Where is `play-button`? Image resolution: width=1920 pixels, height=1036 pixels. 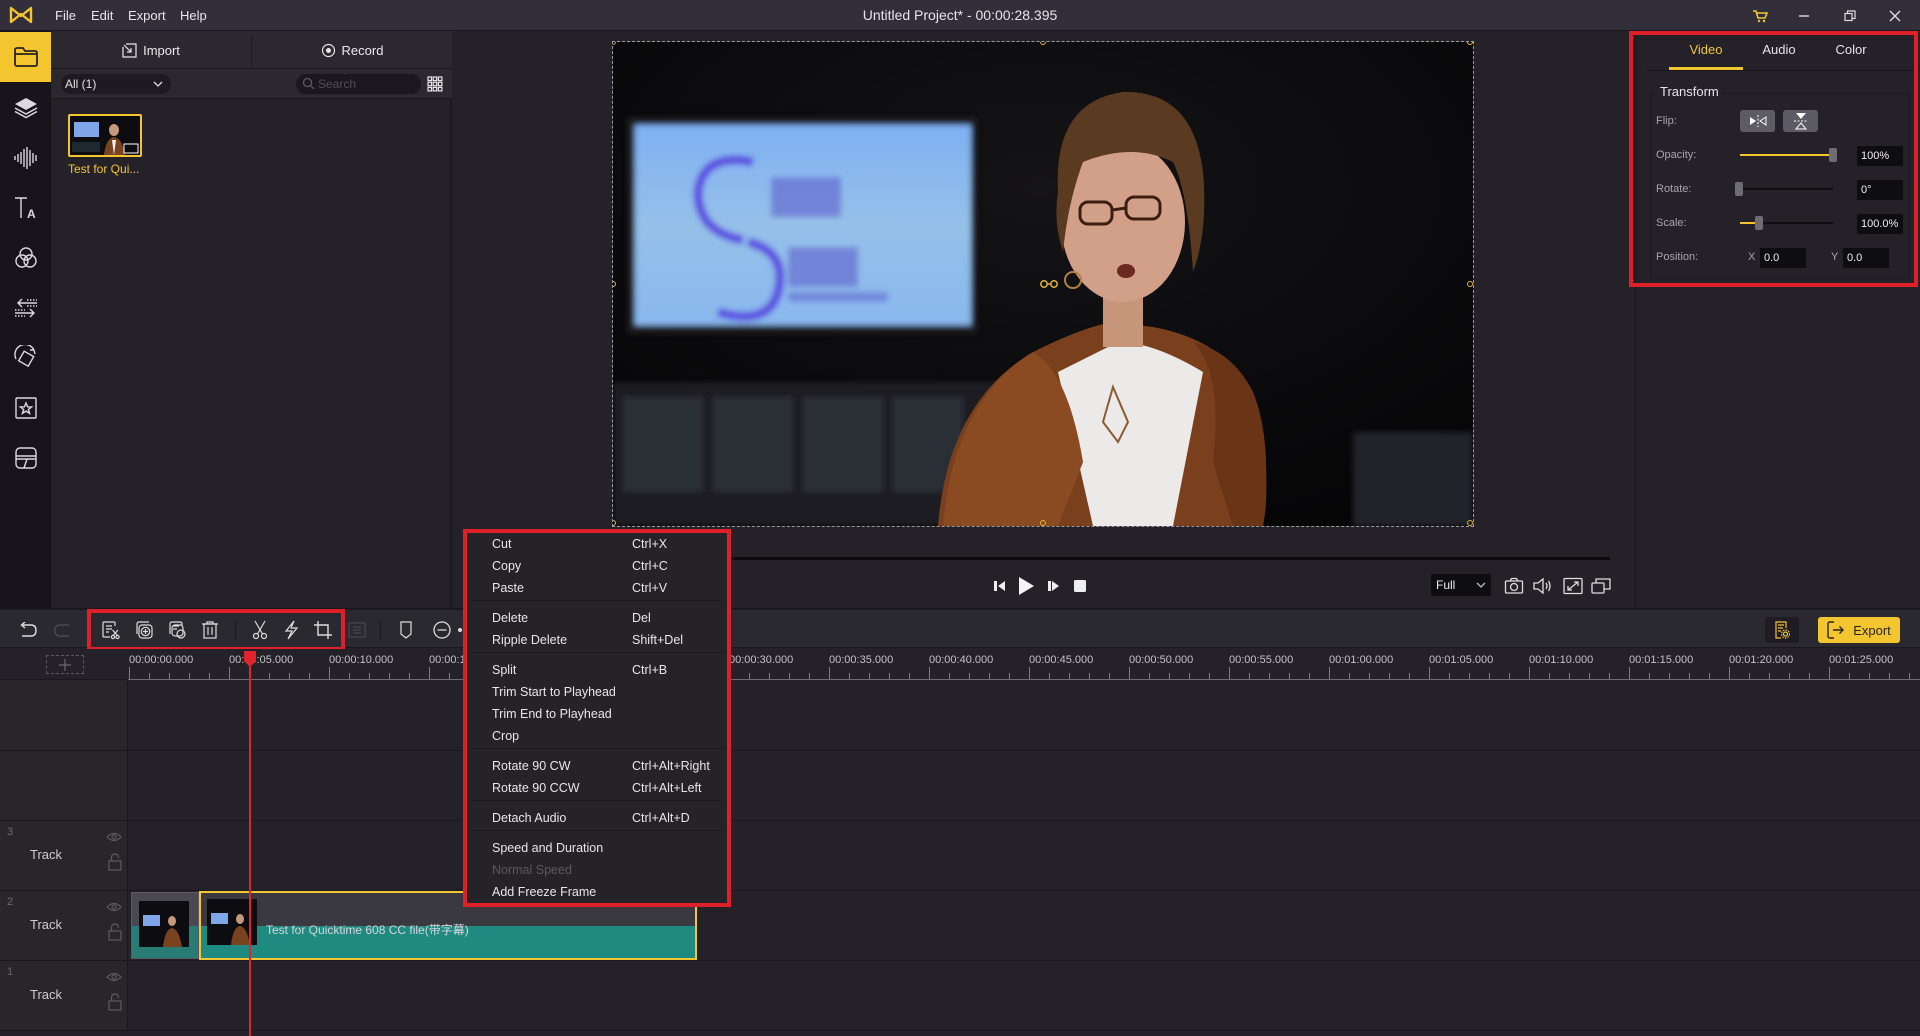 play-button is located at coordinates (1026, 586).